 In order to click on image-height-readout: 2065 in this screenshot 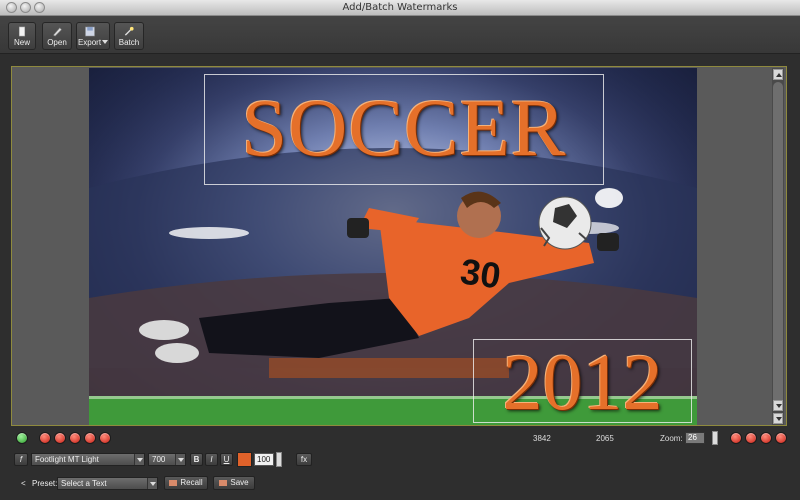, I will do `click(605, 438)`.